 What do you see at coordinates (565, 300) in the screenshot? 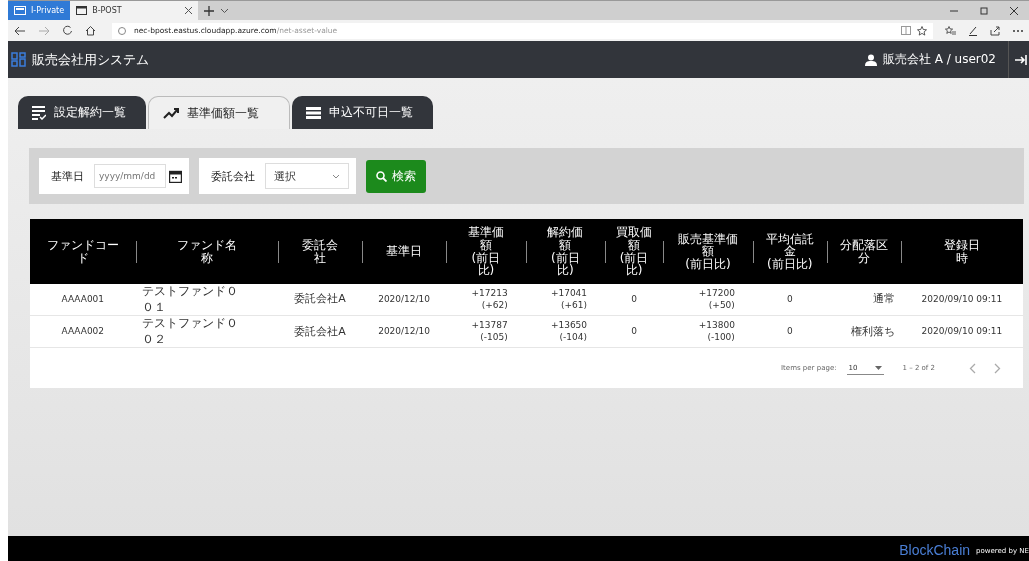
I see `table-cell: +17041 (+61)` at bounding box center [565, 300].